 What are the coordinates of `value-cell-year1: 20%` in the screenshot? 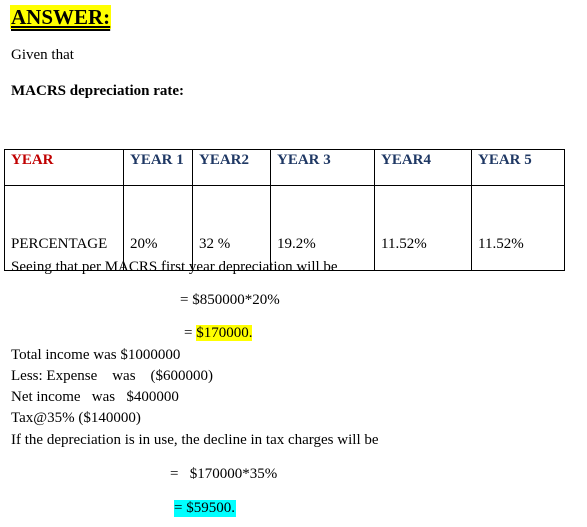 It's located at (158, 228).